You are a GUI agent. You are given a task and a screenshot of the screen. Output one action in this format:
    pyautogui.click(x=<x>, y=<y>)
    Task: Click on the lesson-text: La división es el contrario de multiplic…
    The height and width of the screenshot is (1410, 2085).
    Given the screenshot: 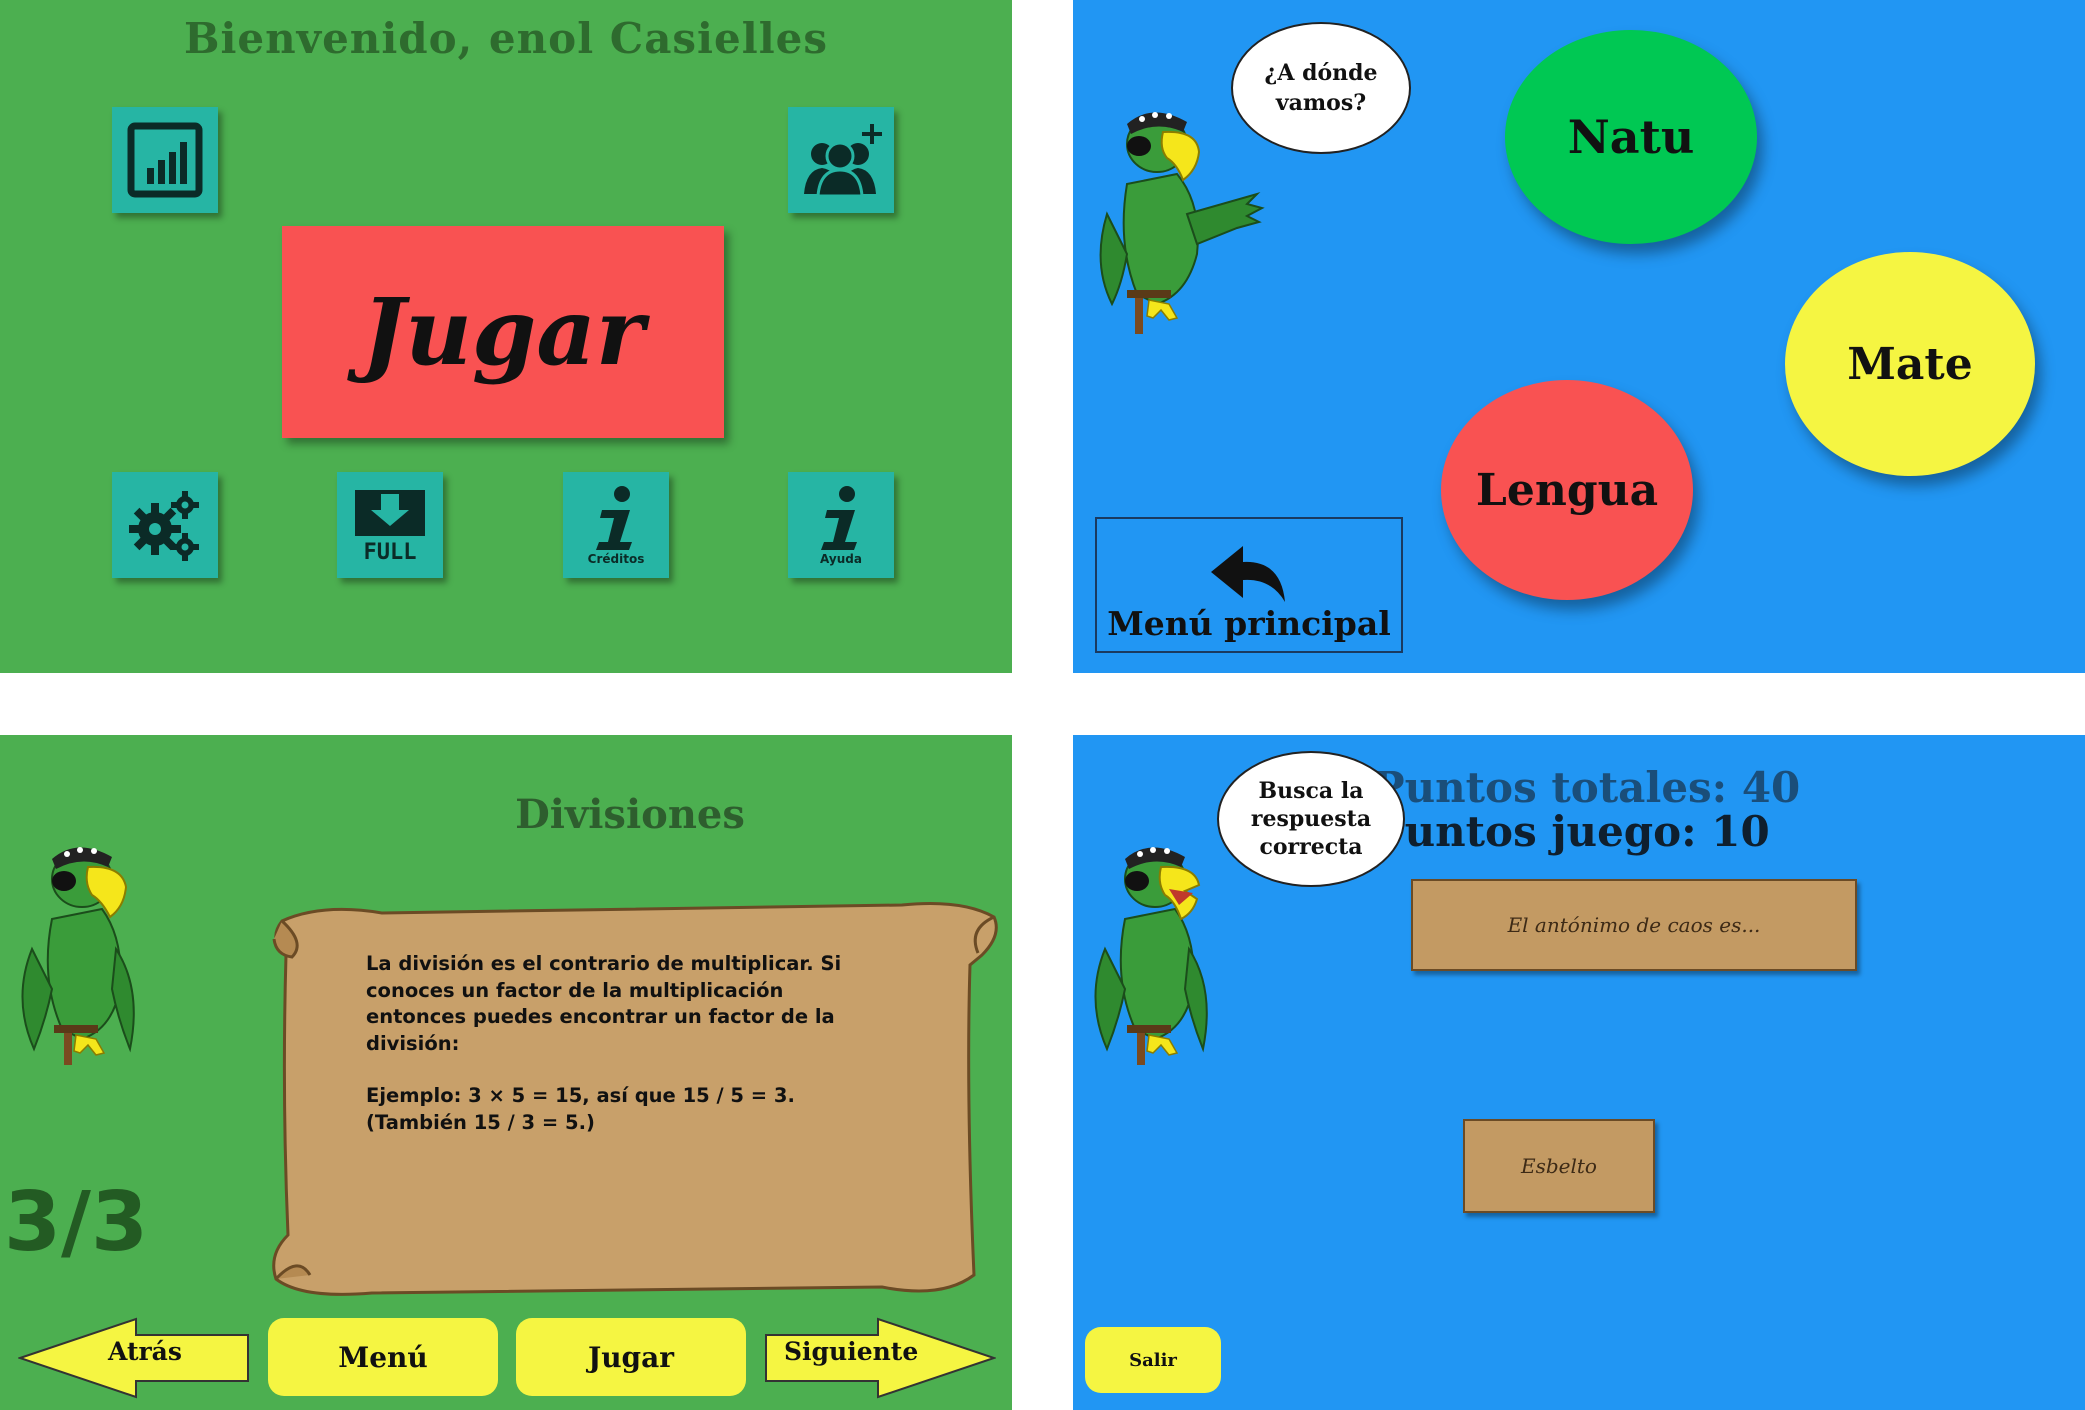 What is the action you would take?
    pyautogui.click(x=626, y=1043)
    